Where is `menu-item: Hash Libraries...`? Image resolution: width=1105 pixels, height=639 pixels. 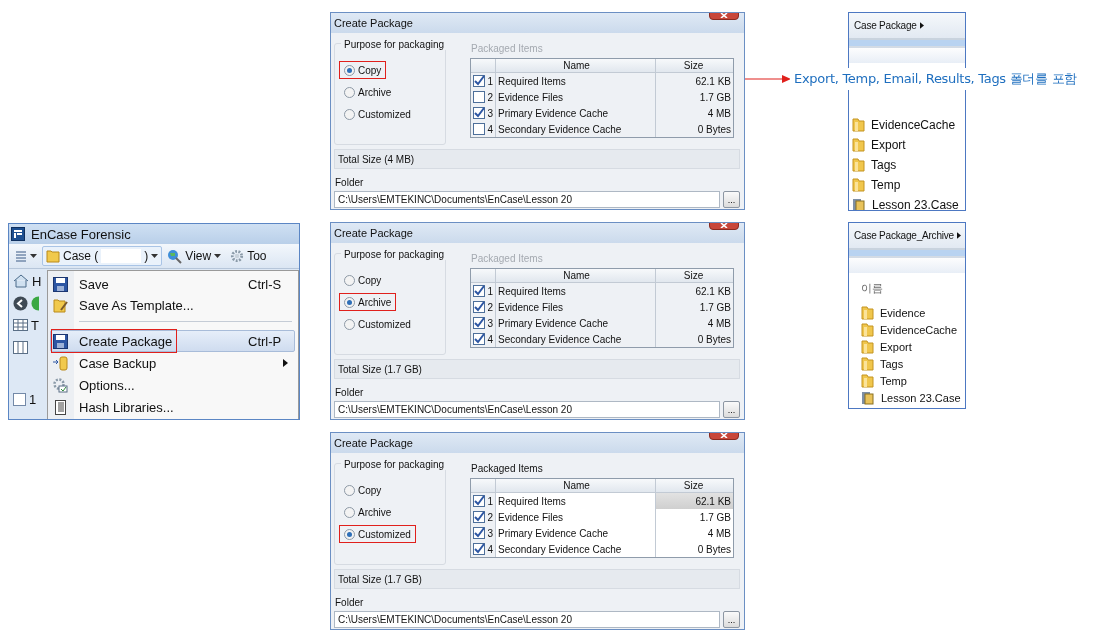
menu-item: Hash Libraries... is located at coordinates (172, 407).